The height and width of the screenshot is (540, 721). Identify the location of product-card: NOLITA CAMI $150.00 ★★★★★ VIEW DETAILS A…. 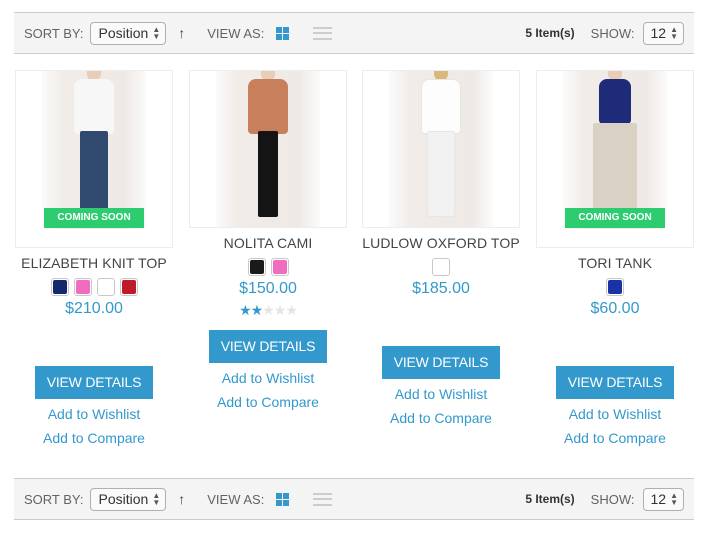
(268, 240).